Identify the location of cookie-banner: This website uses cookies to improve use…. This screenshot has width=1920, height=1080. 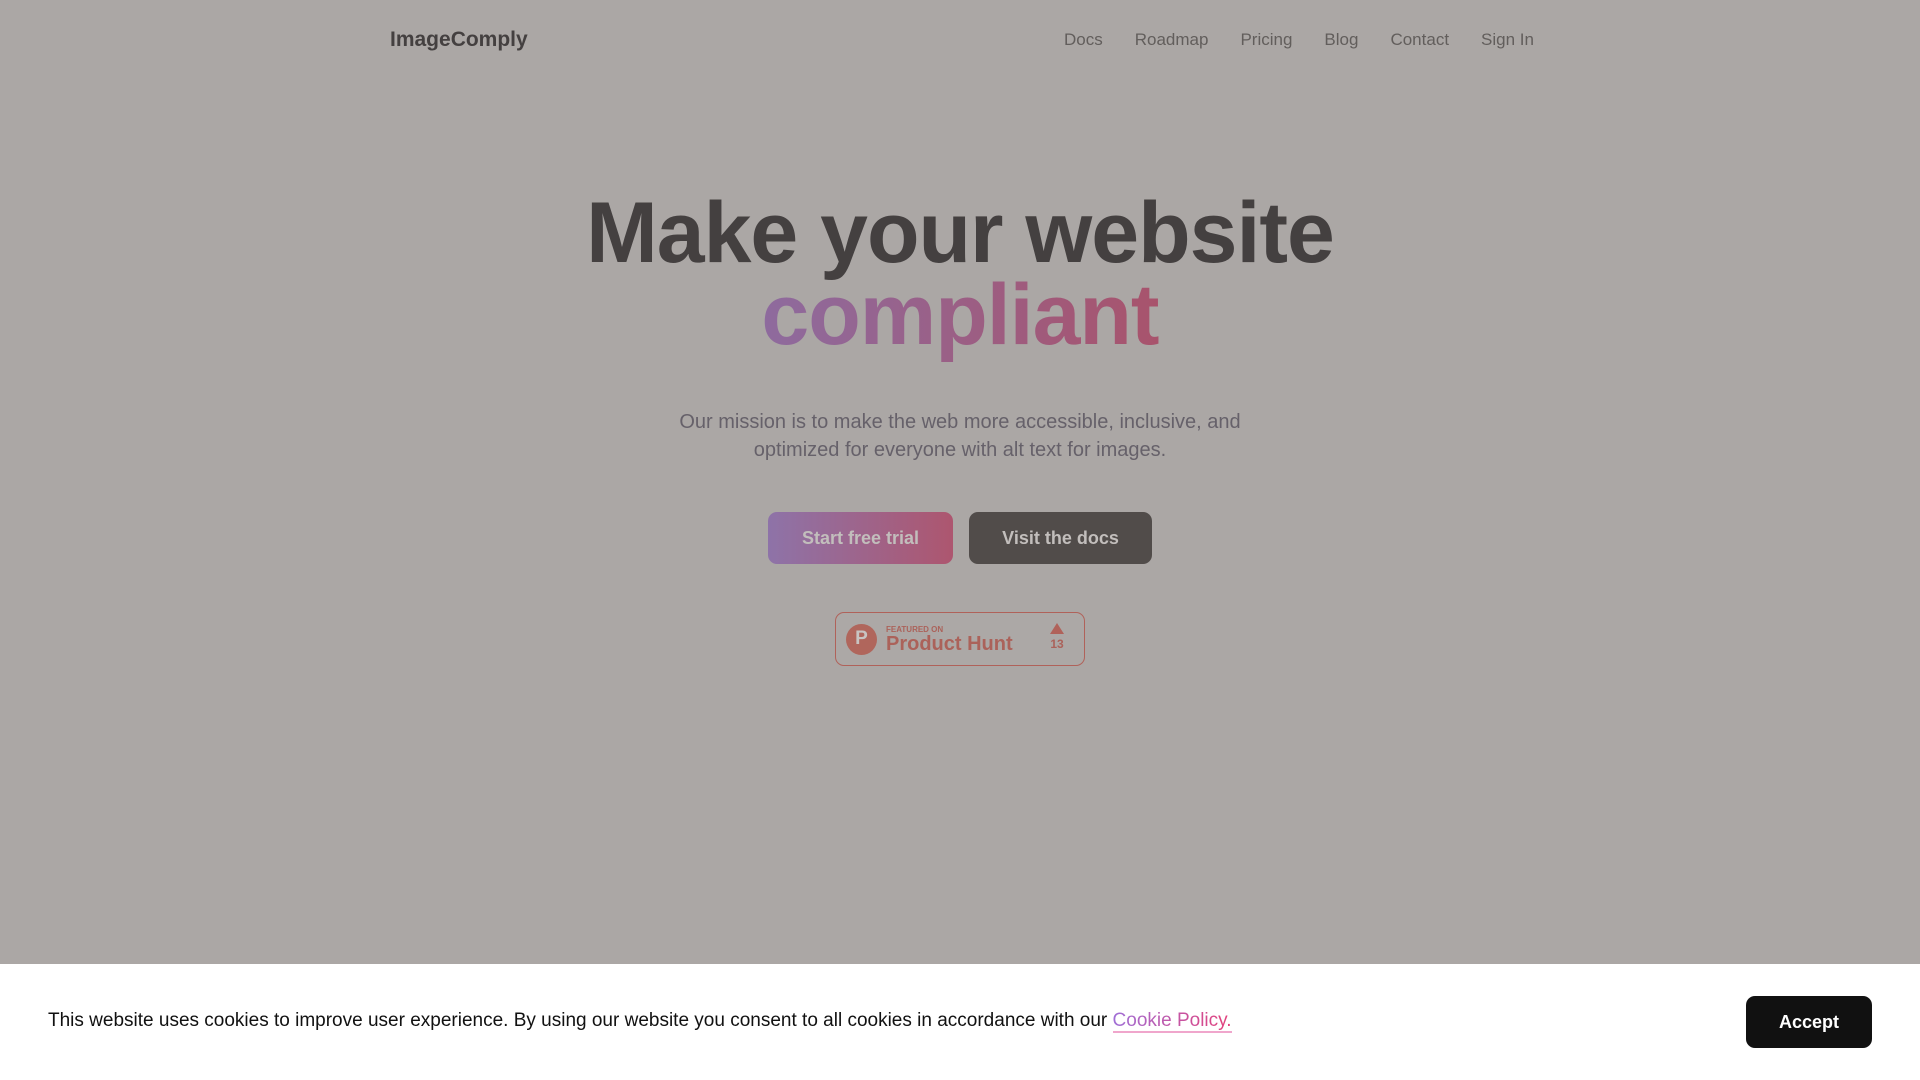
(960, 1022).